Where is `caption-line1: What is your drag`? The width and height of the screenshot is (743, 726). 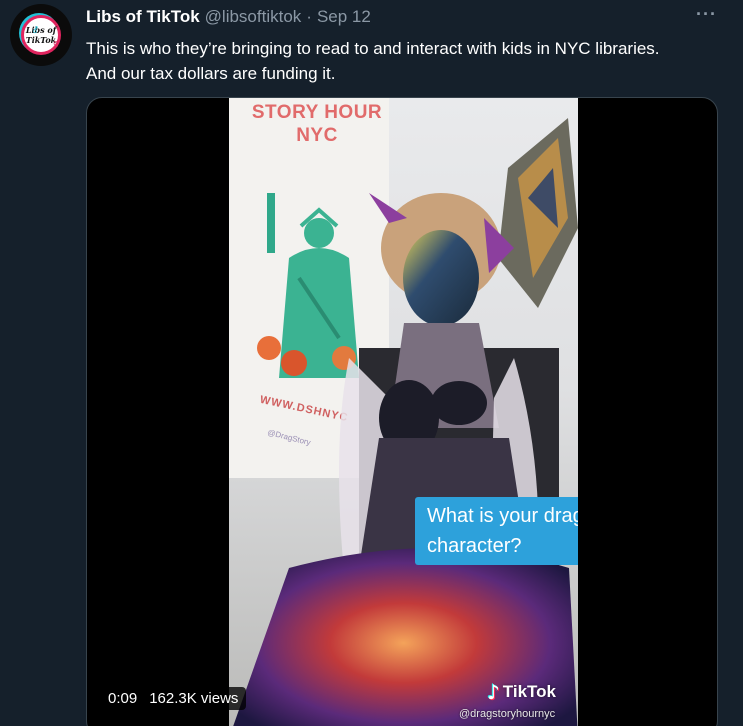
caption-line1: What is your drag is located at coordinates (502, 516).